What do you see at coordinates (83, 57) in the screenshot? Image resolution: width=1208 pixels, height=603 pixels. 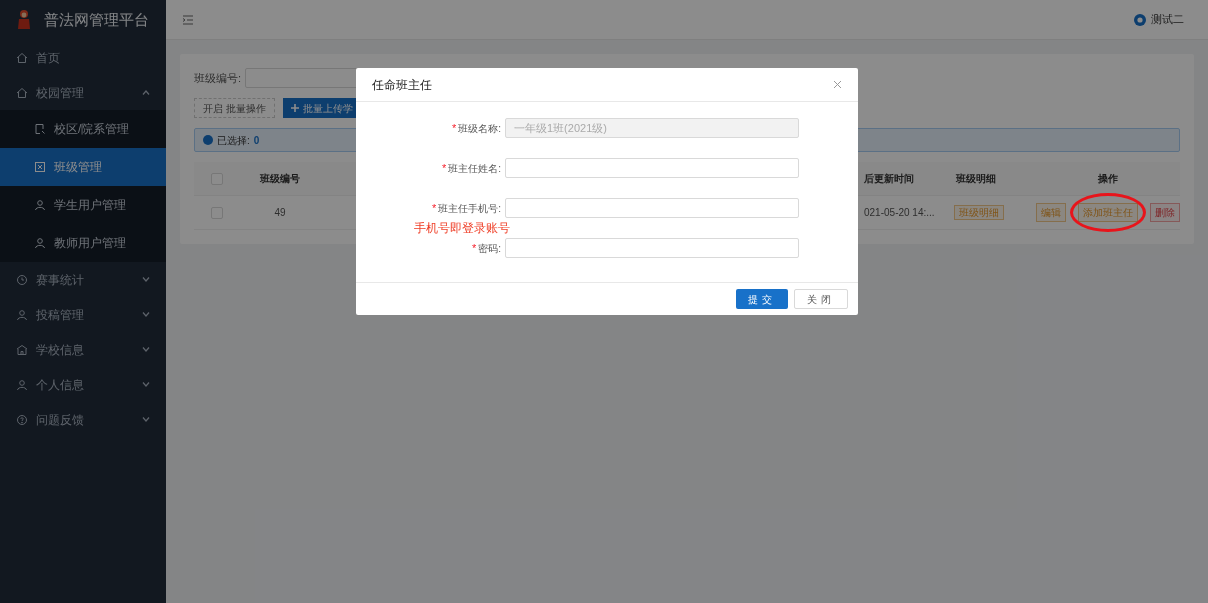 I see `sidebar-item: 首页` at bounding box center [83, 57].